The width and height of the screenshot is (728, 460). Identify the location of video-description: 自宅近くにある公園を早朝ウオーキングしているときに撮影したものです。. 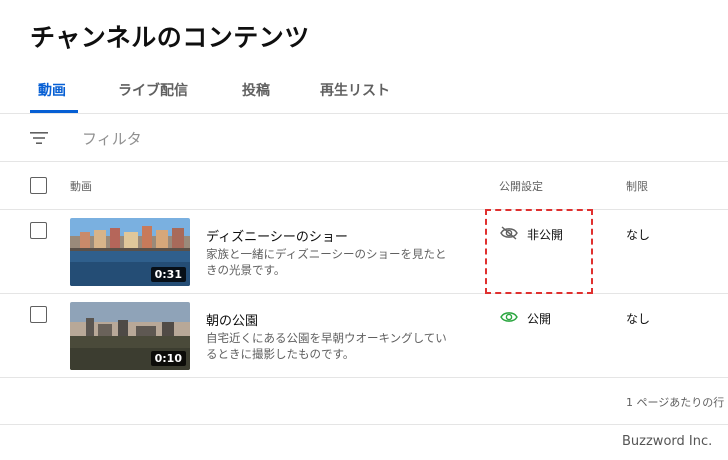
(326, 346).